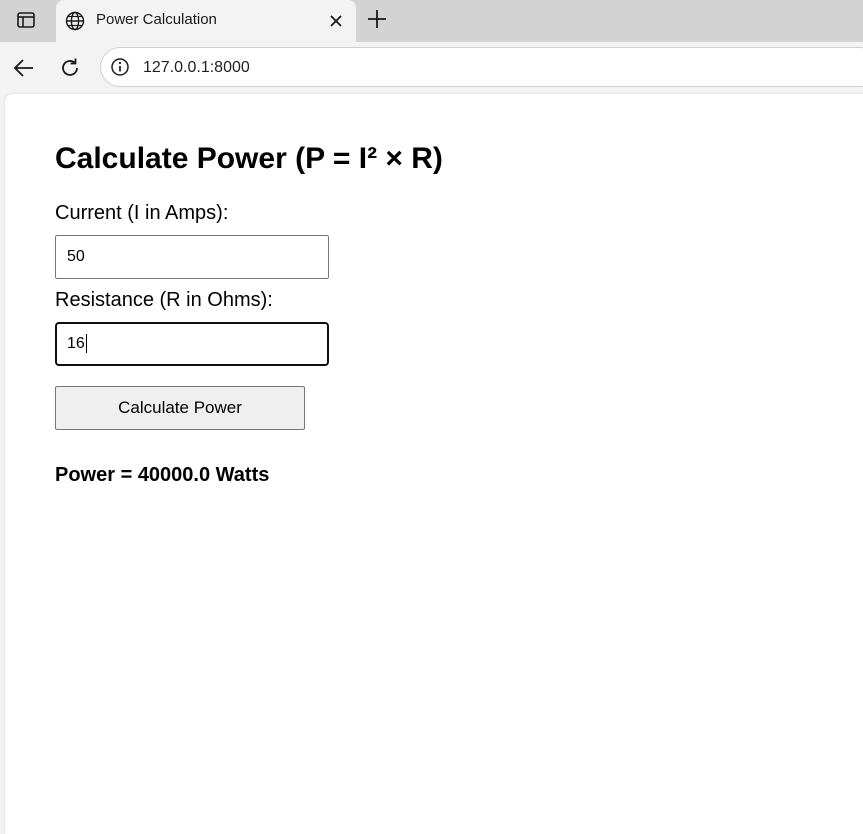 The image size is (863, 834). I want to click on site-info-icon, so click(120, 67).